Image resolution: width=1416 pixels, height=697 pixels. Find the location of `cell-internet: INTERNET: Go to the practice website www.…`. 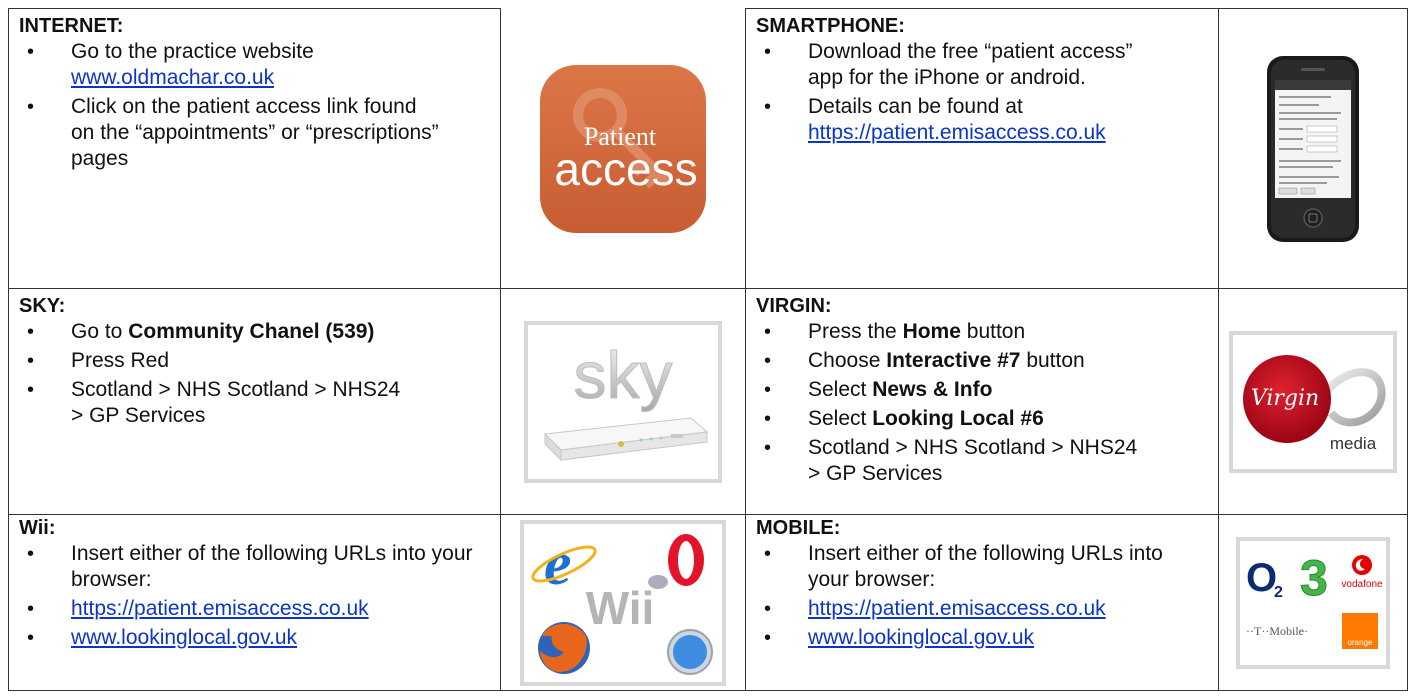

cell-internet: INTERNET: Go to the practice website www.… is located at coordinates (254, 148).